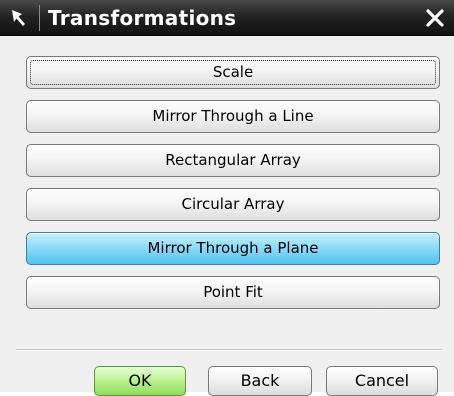 This screenshot has width=454, height=396. What do you see at coordinates (39, 18) in the screenshot?
I see `title-separator` at bounding box center [39, 18].